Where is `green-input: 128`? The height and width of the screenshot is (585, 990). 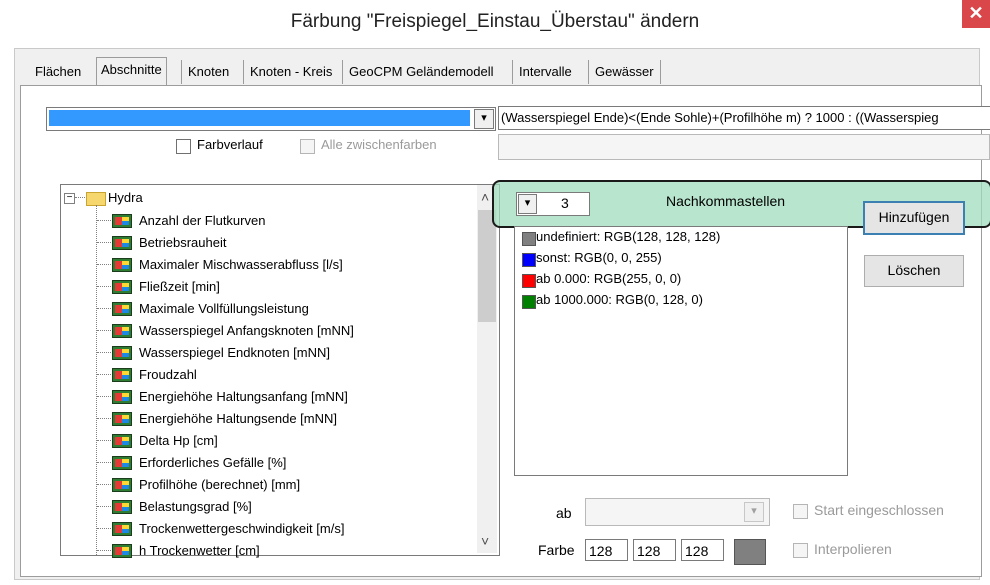
green-input: 128 is located at coordinates (654, 550).